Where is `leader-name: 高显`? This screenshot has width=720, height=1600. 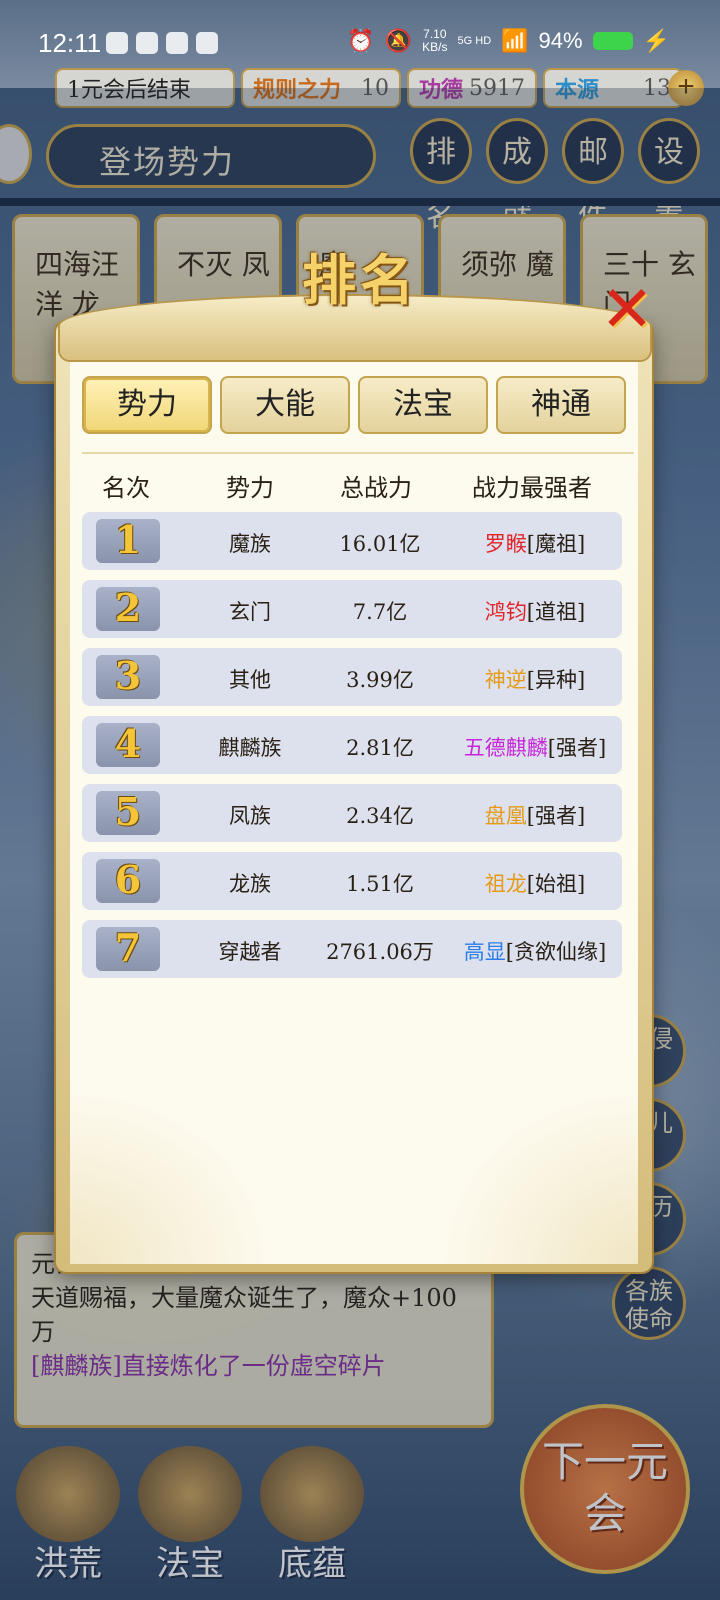
leader-name: 高显 is located at coordinates (484, 952).